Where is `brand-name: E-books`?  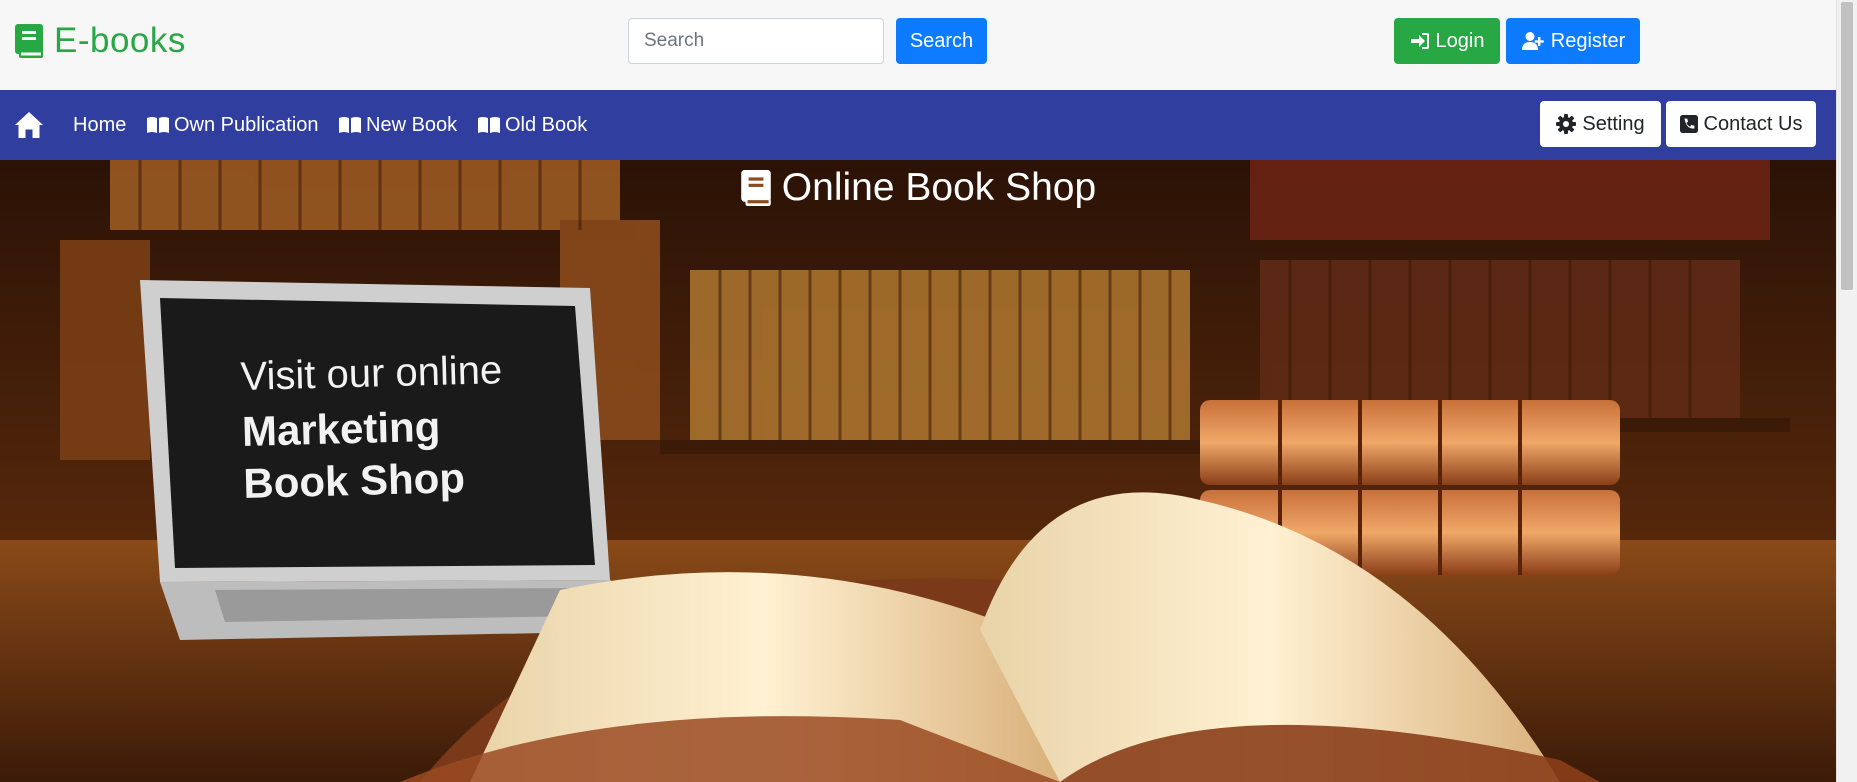 brand-name: E-books is located at coordinates (120, 40).